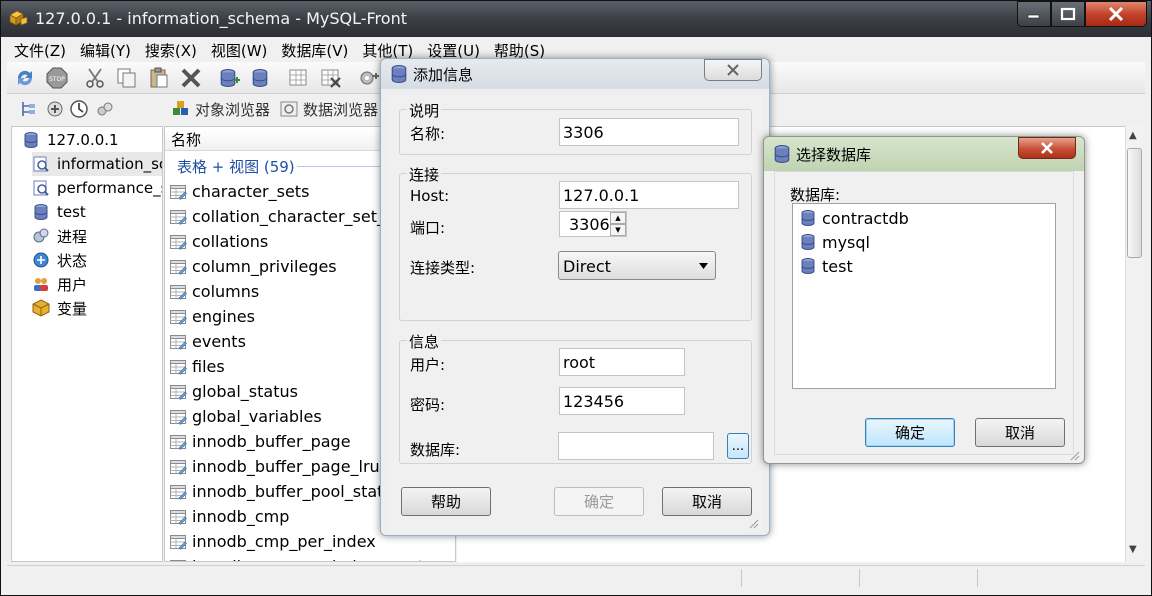 This screenshot has height=596, width=1152. I want to click on user-input, so click(622, 362).